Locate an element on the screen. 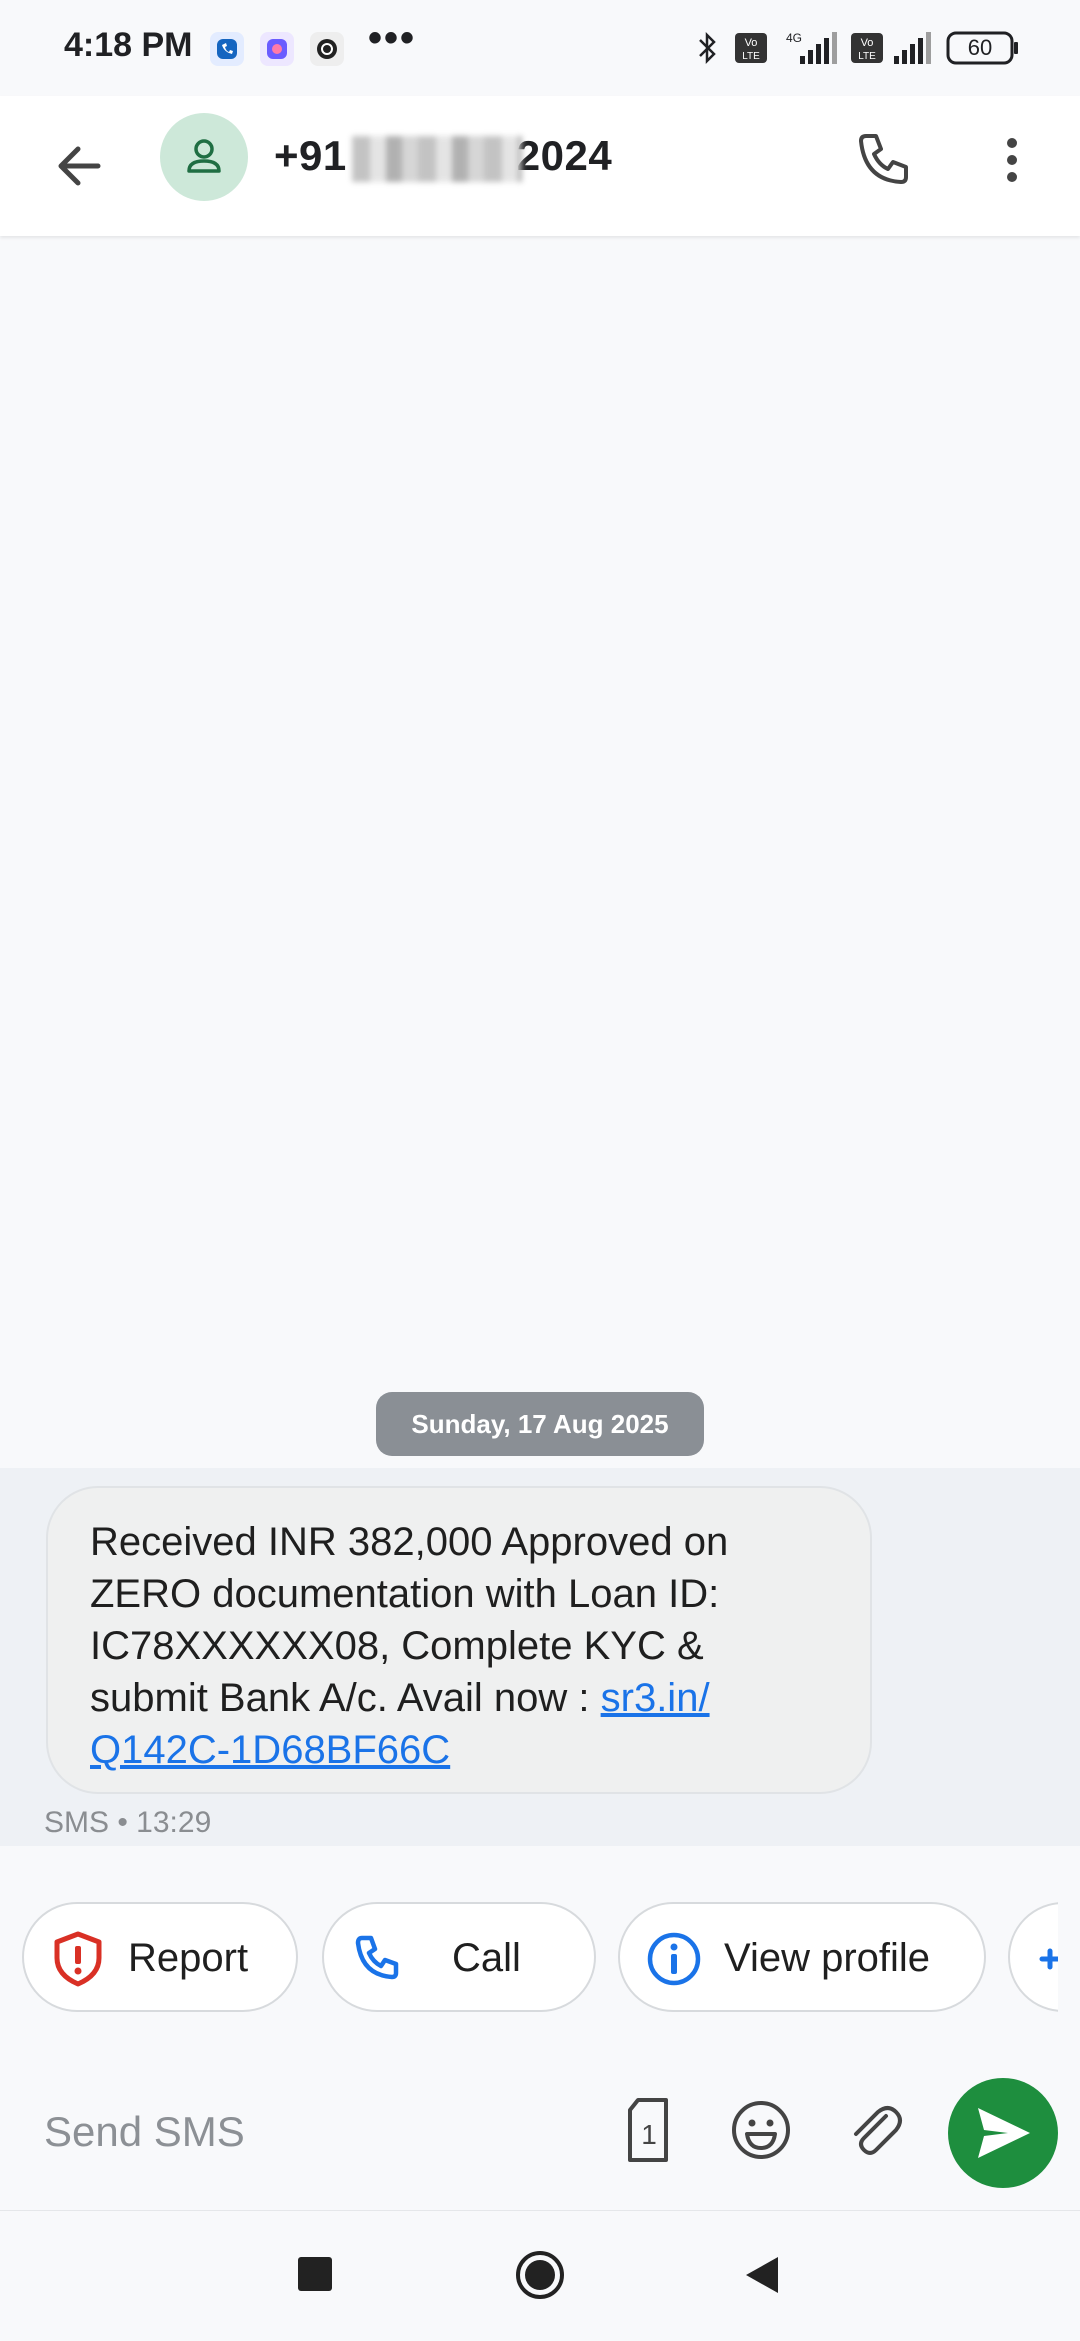 Image resolution: width=1080 pixels, height=2341 pixels. more-notifications-icon: ••• is located at coordinates (392, 38).